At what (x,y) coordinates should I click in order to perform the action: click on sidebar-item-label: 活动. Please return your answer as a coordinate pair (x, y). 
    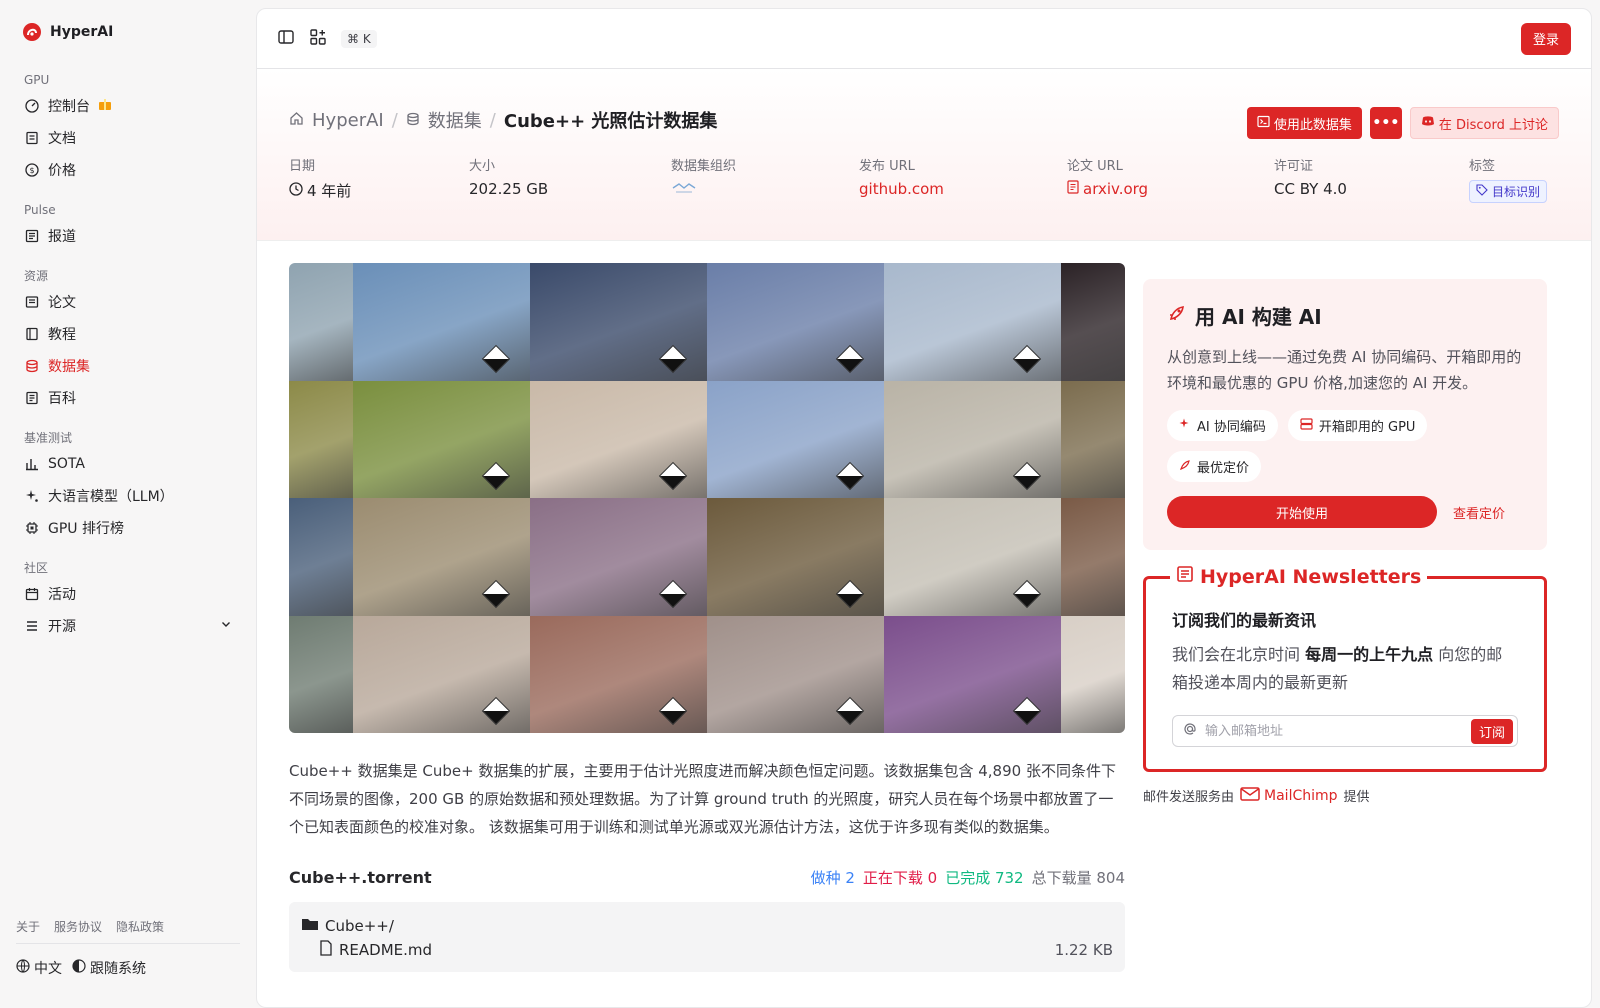
    Looking at the image, I should click on (62, 595).